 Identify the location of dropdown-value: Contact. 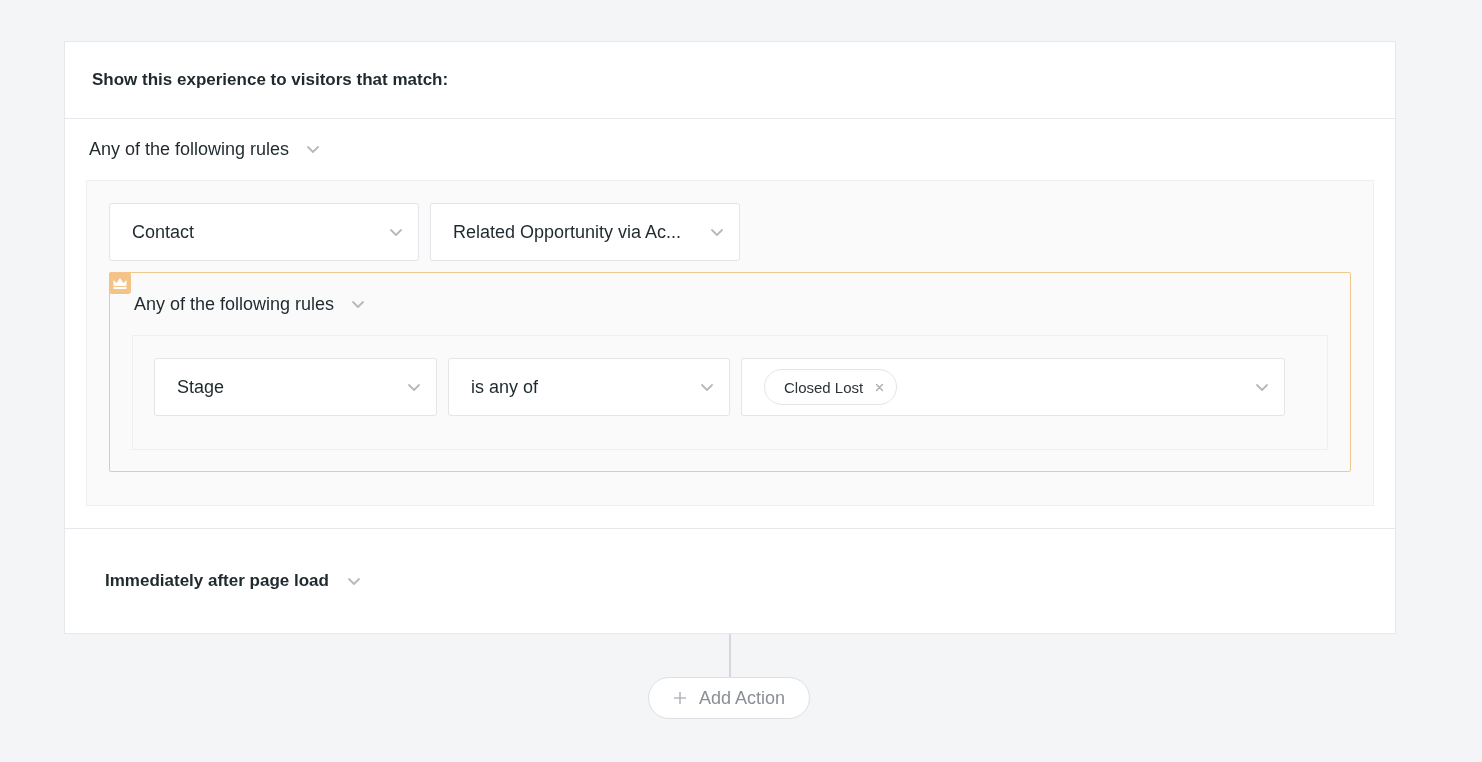
(163, 231).